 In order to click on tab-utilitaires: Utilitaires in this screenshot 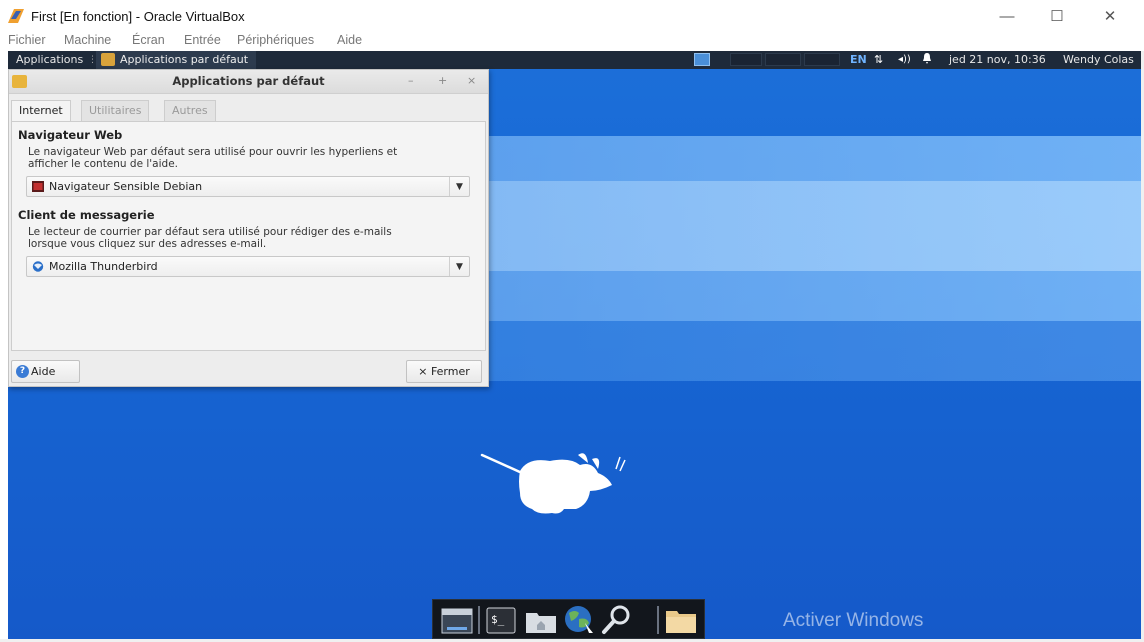, I will do `click(115, 110)`.